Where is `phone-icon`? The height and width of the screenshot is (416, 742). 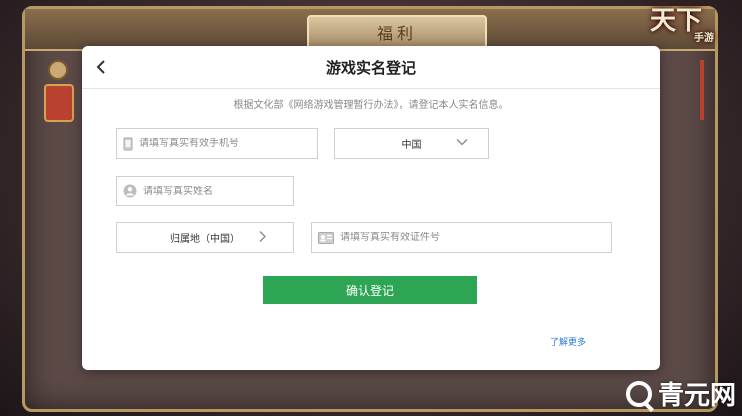 phone-icon is located at coordinates (128, 144).